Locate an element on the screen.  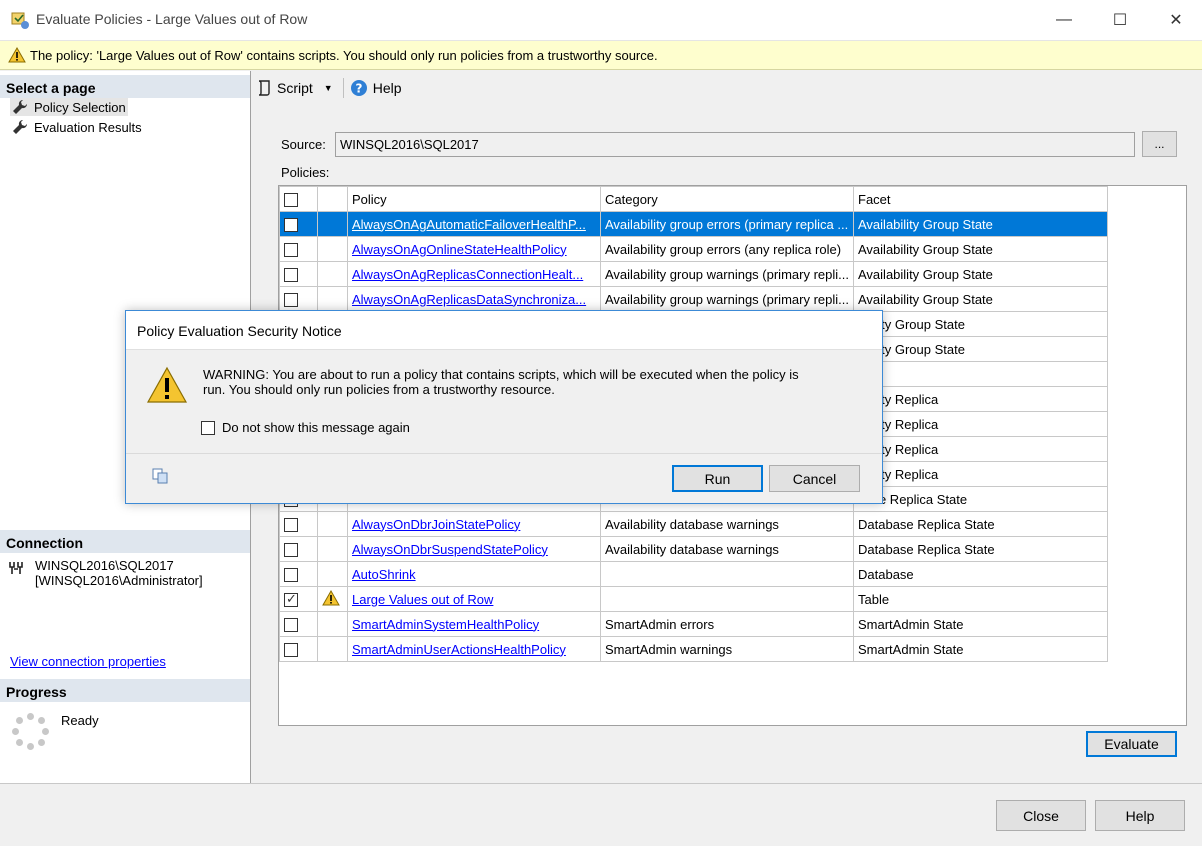
run-button: Run is located at coordinates (717, 478).